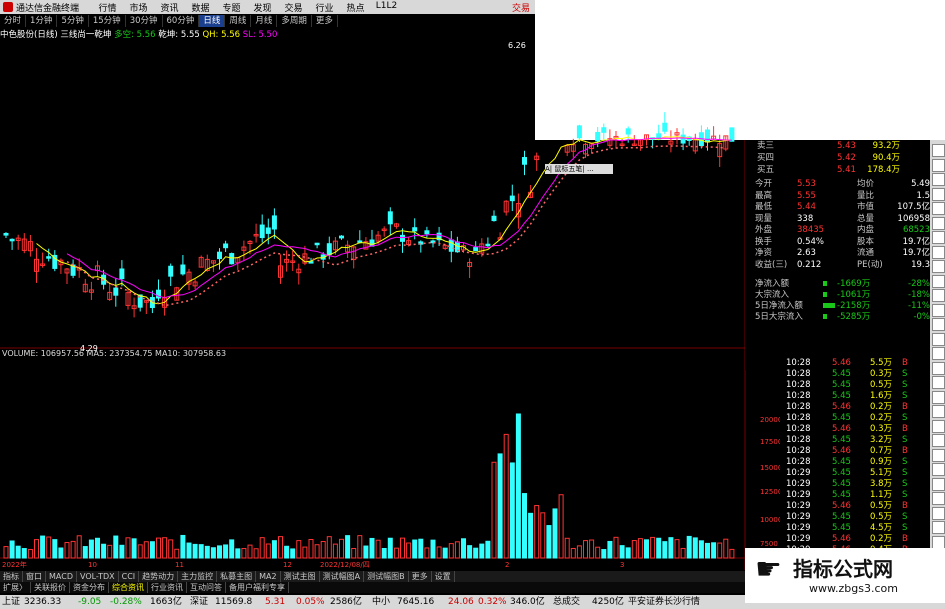  Describe the element at coordinates (386, 576) in the screenshot. I see `indicator-tab: 测试幅图B` at that location.